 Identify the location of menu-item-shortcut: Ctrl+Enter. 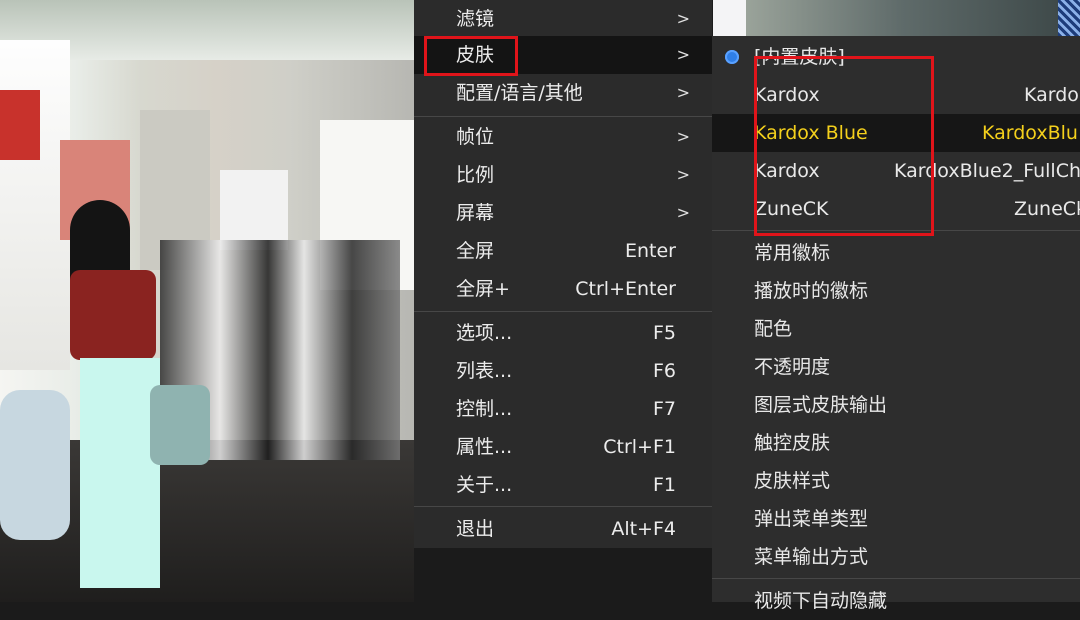
(625, 289).